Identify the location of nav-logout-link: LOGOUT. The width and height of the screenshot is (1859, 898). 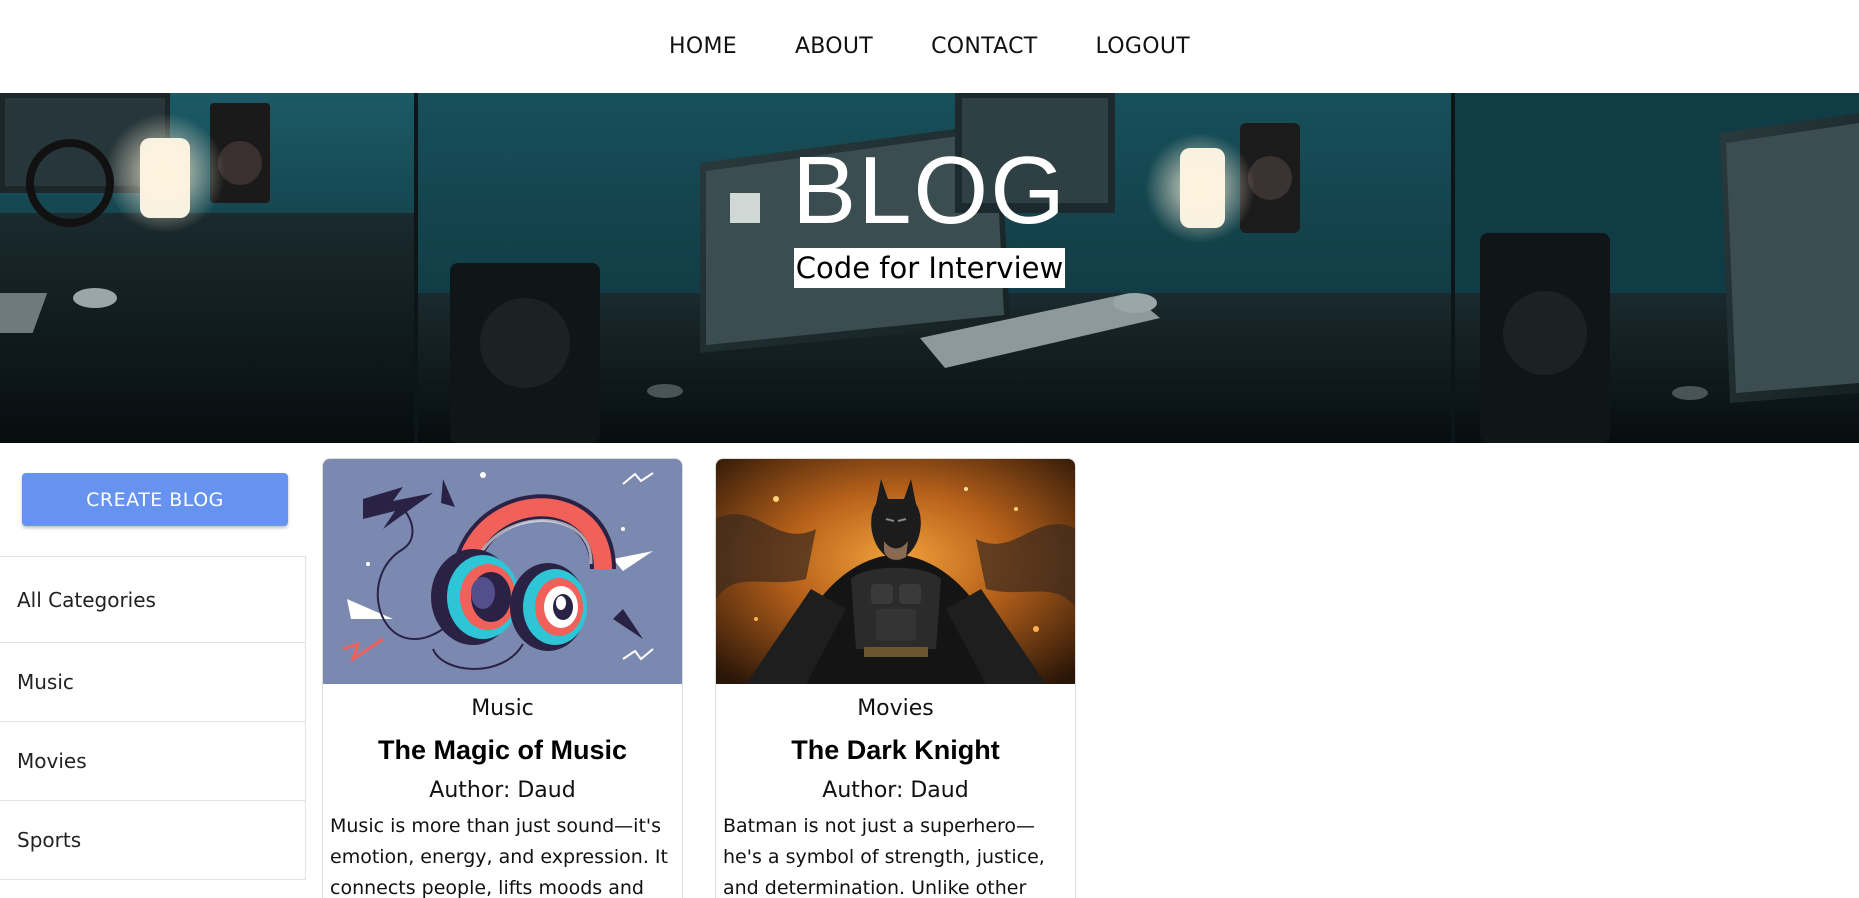
(1143, 46).